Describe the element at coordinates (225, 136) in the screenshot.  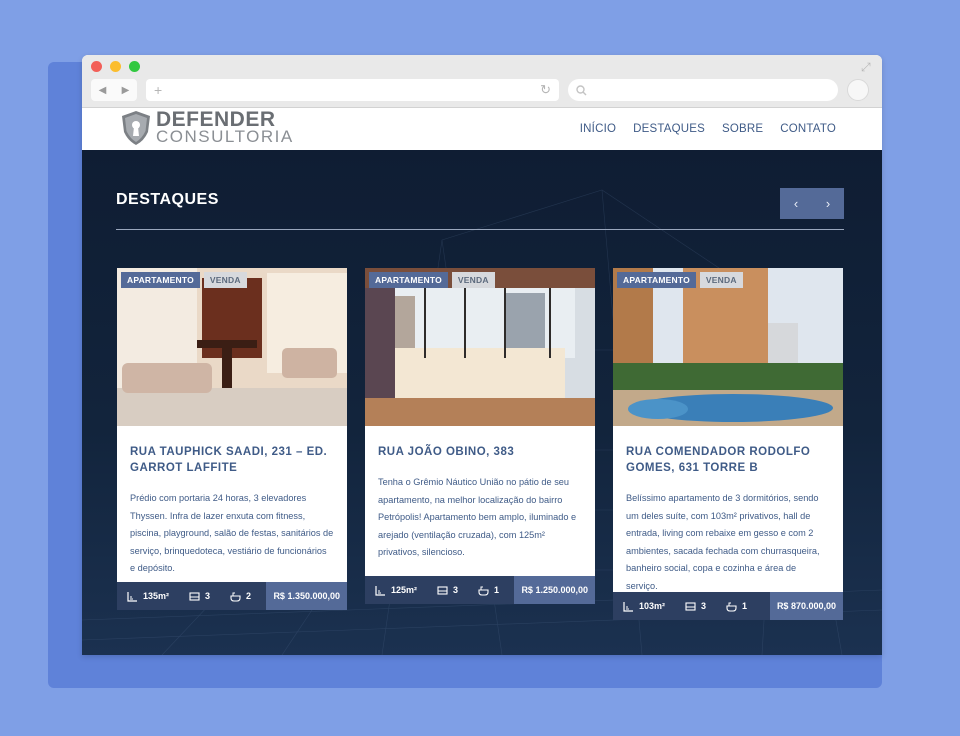
I see `logo-subtitle: CONSULTORIA` at that location.